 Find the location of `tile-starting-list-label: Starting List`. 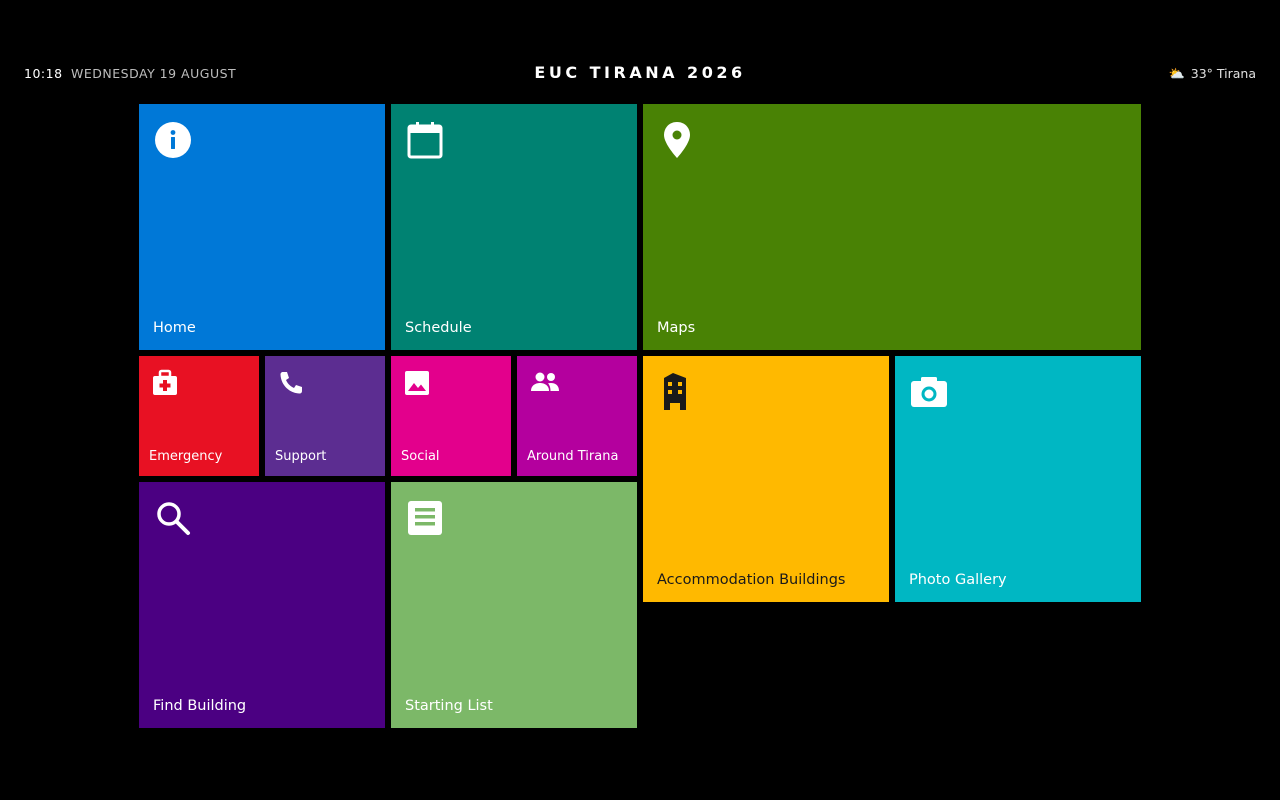

tile-starting-list-label: Starting List is located at coordinates (449, 706).